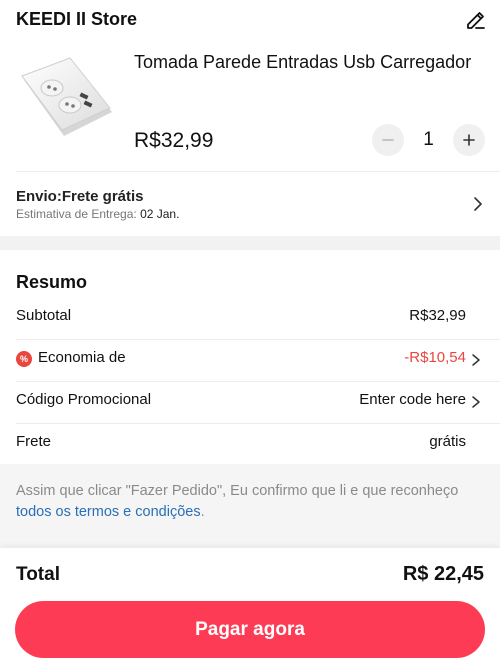 Image resolution: width=500 pixels, height=669 pixels. What do you see at coordinates (428, 139) in the screenshot?
I see `quantity-value: 1` at bounding box center [428, 139].